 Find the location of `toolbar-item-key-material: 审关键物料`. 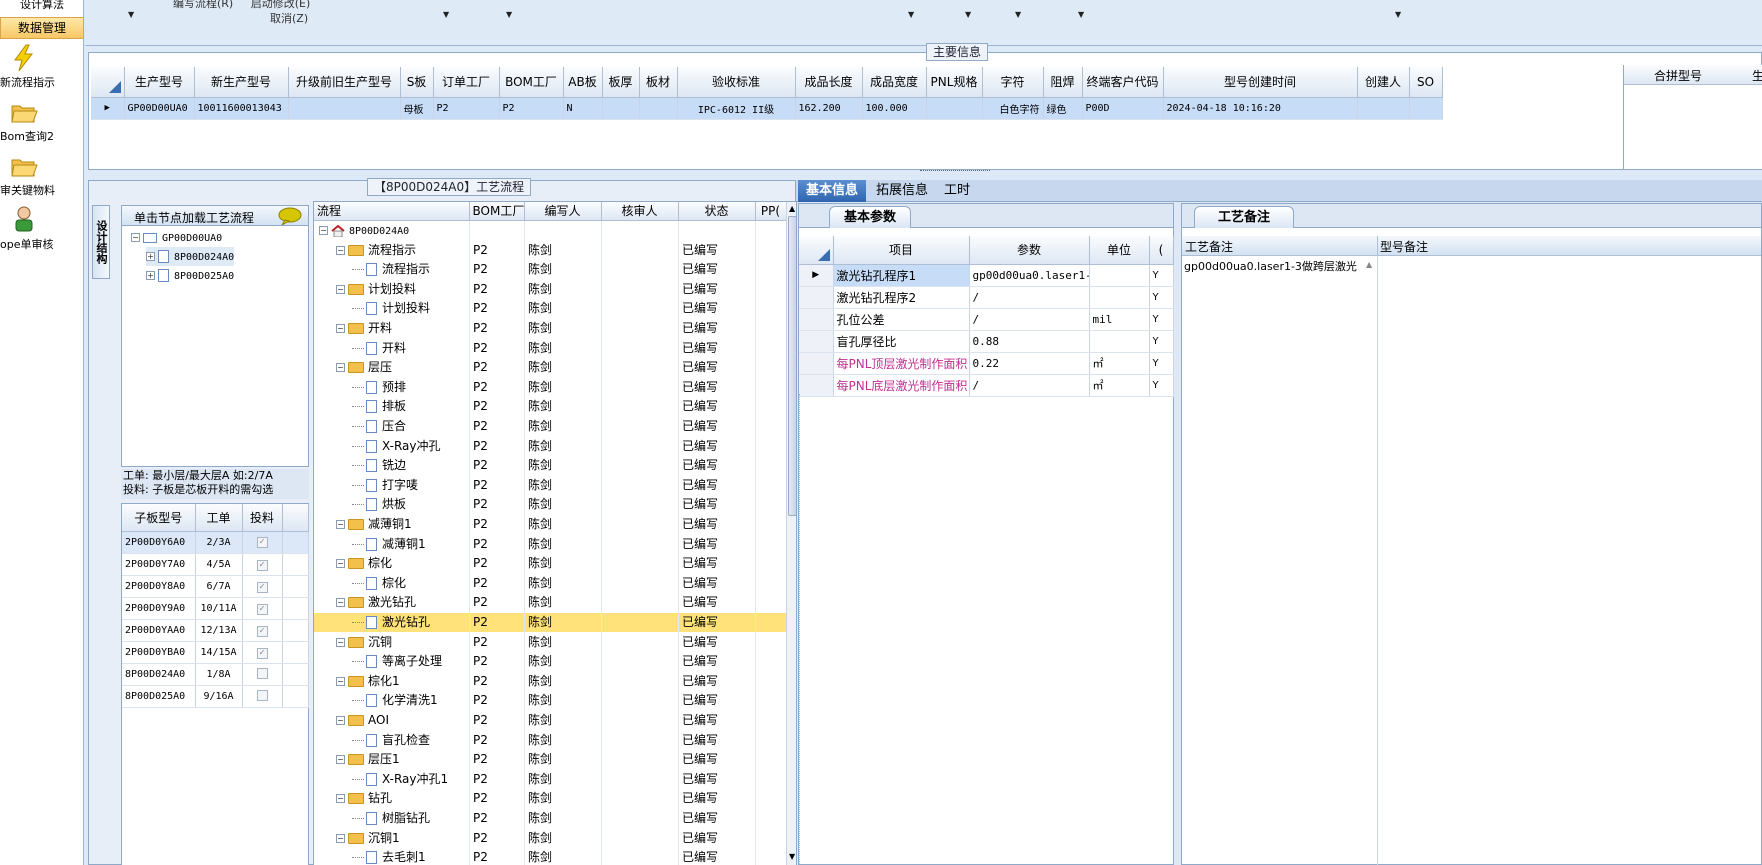

toolbar-item-key-material: 审关键物料 is located at coordinates (42, 191).